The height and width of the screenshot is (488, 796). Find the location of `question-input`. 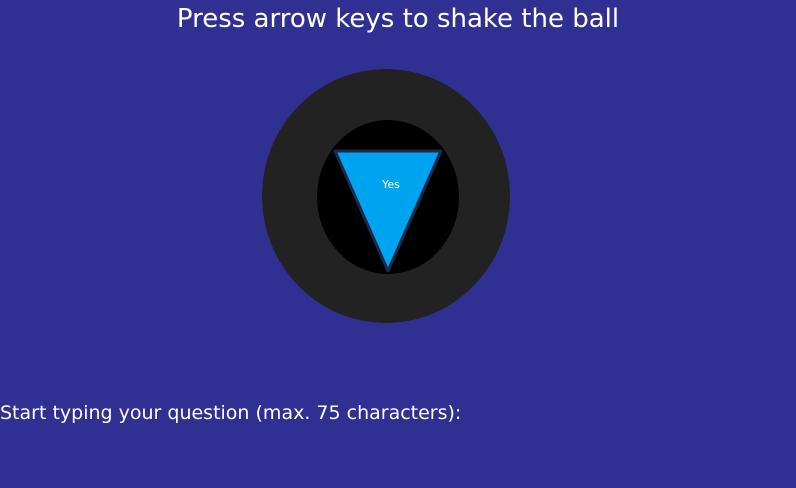

question-input is located at coordinates (398, 445).